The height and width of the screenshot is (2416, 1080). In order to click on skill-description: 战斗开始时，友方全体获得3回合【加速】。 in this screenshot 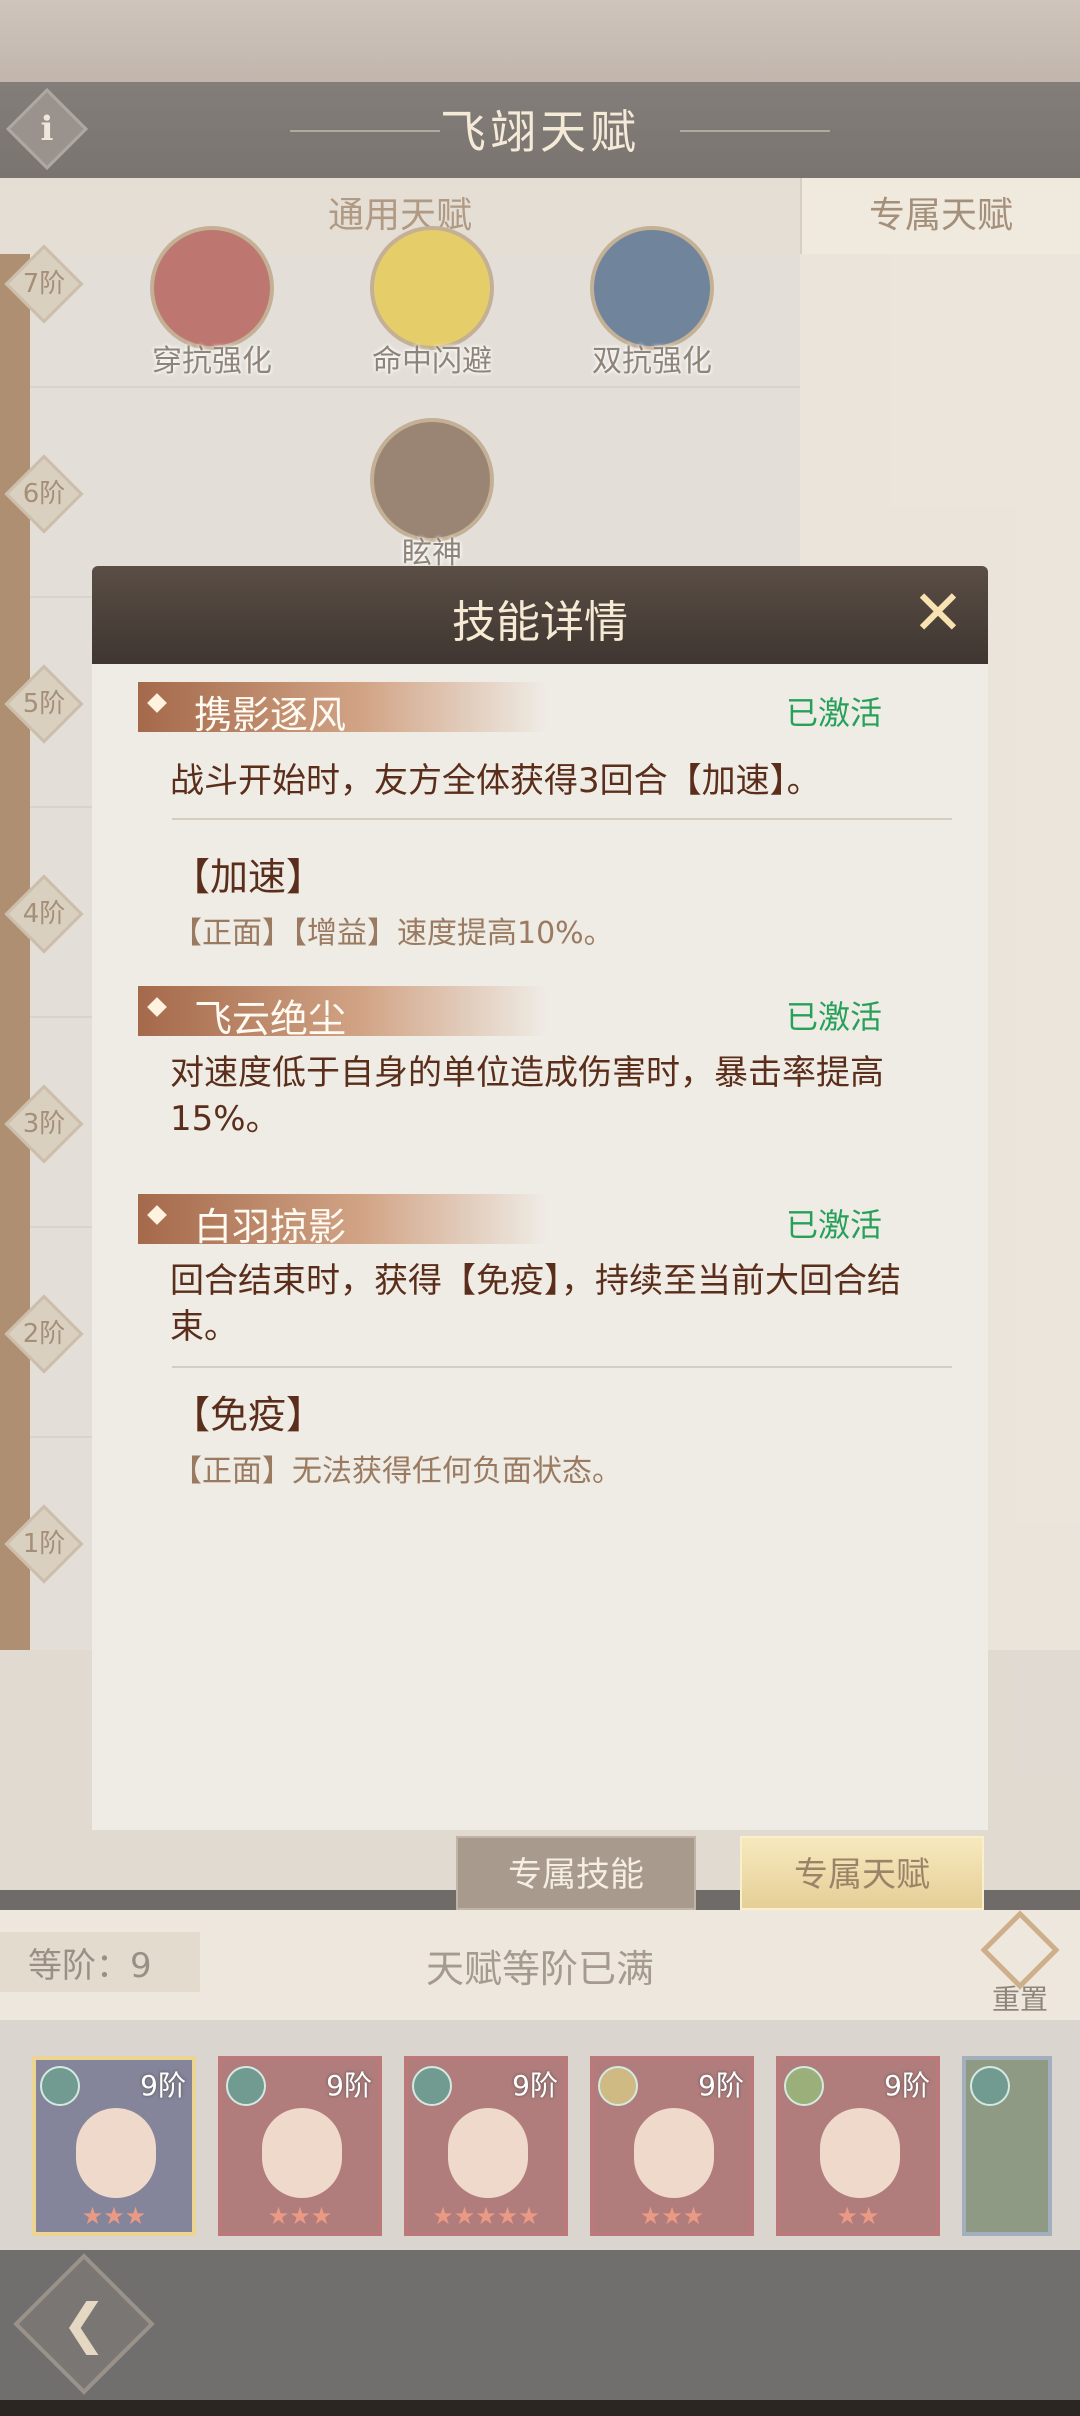, I will do `click(495, 781)`.